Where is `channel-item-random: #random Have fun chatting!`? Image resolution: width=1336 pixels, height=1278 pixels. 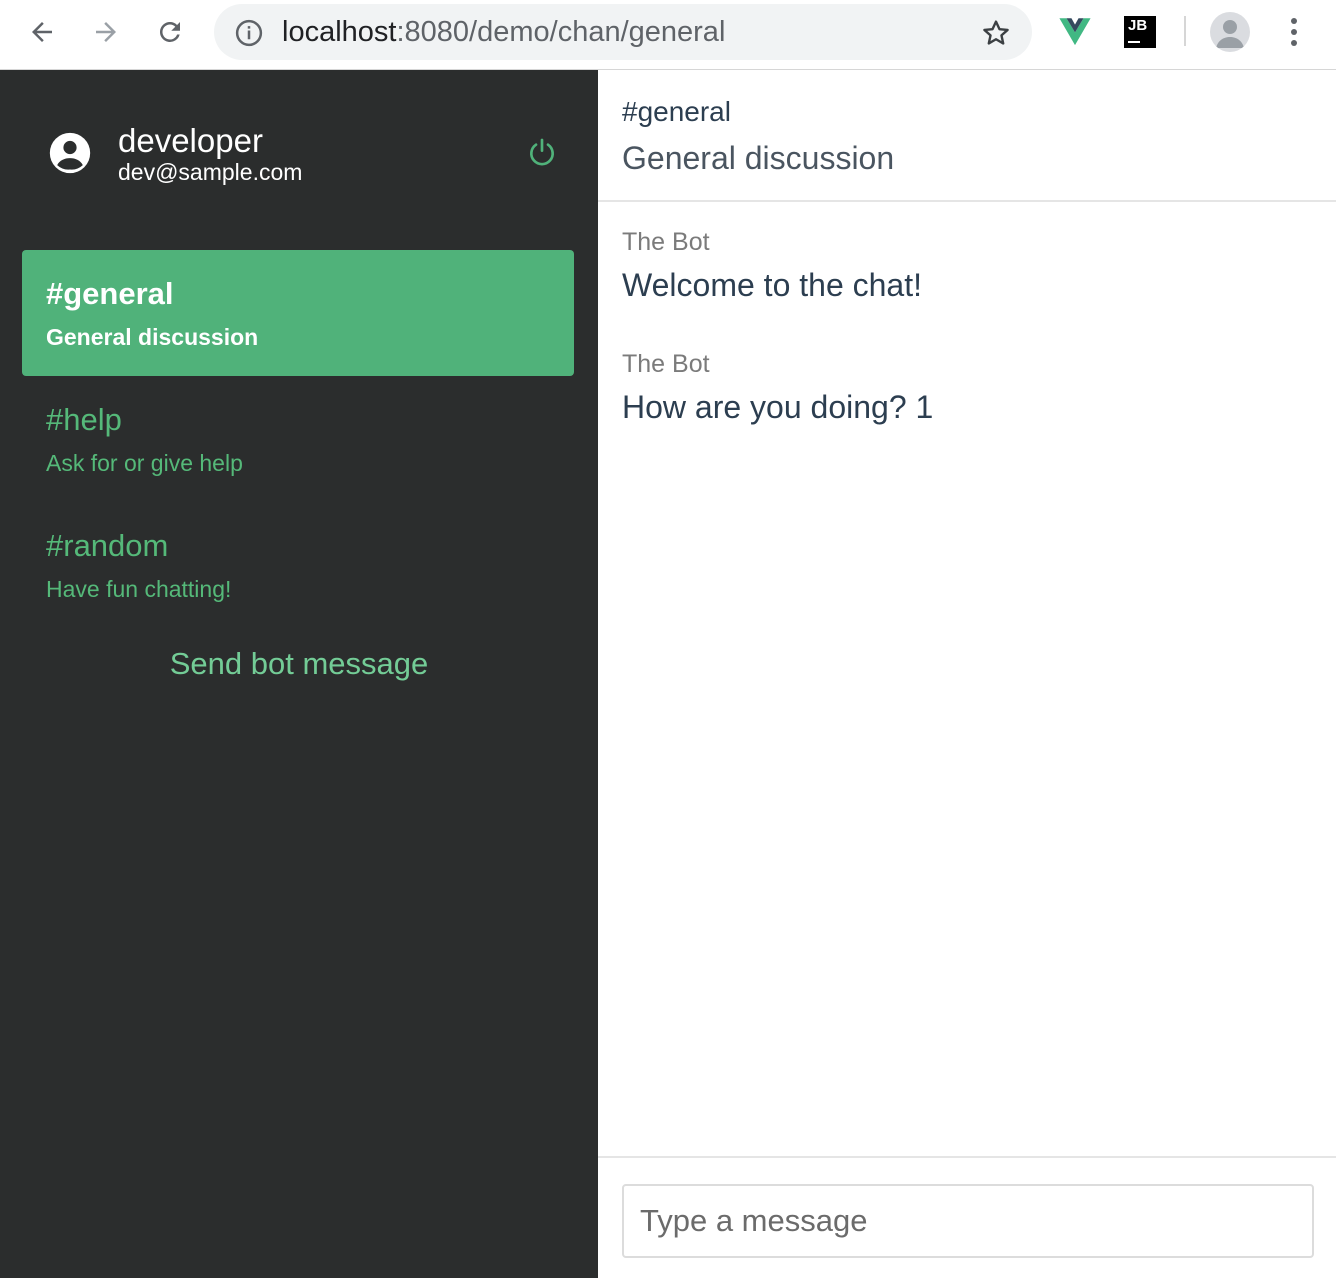 channel-item-random: #random Have fun chatting! is located at coordinates (298, 565).